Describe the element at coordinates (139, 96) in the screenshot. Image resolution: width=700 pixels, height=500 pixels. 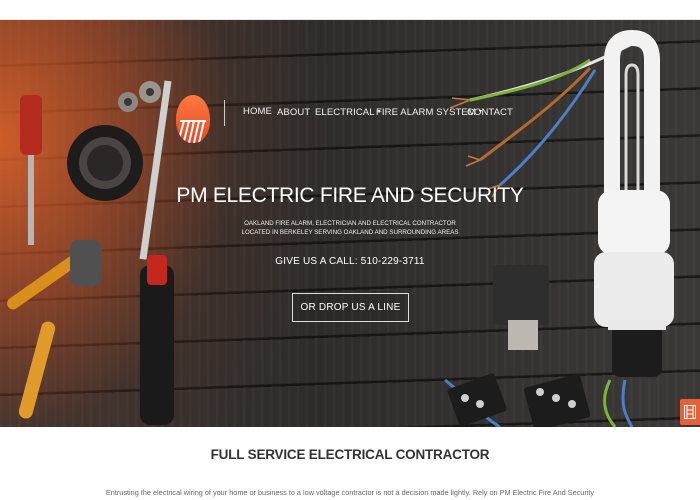
I see `washers-graphic` at that location.